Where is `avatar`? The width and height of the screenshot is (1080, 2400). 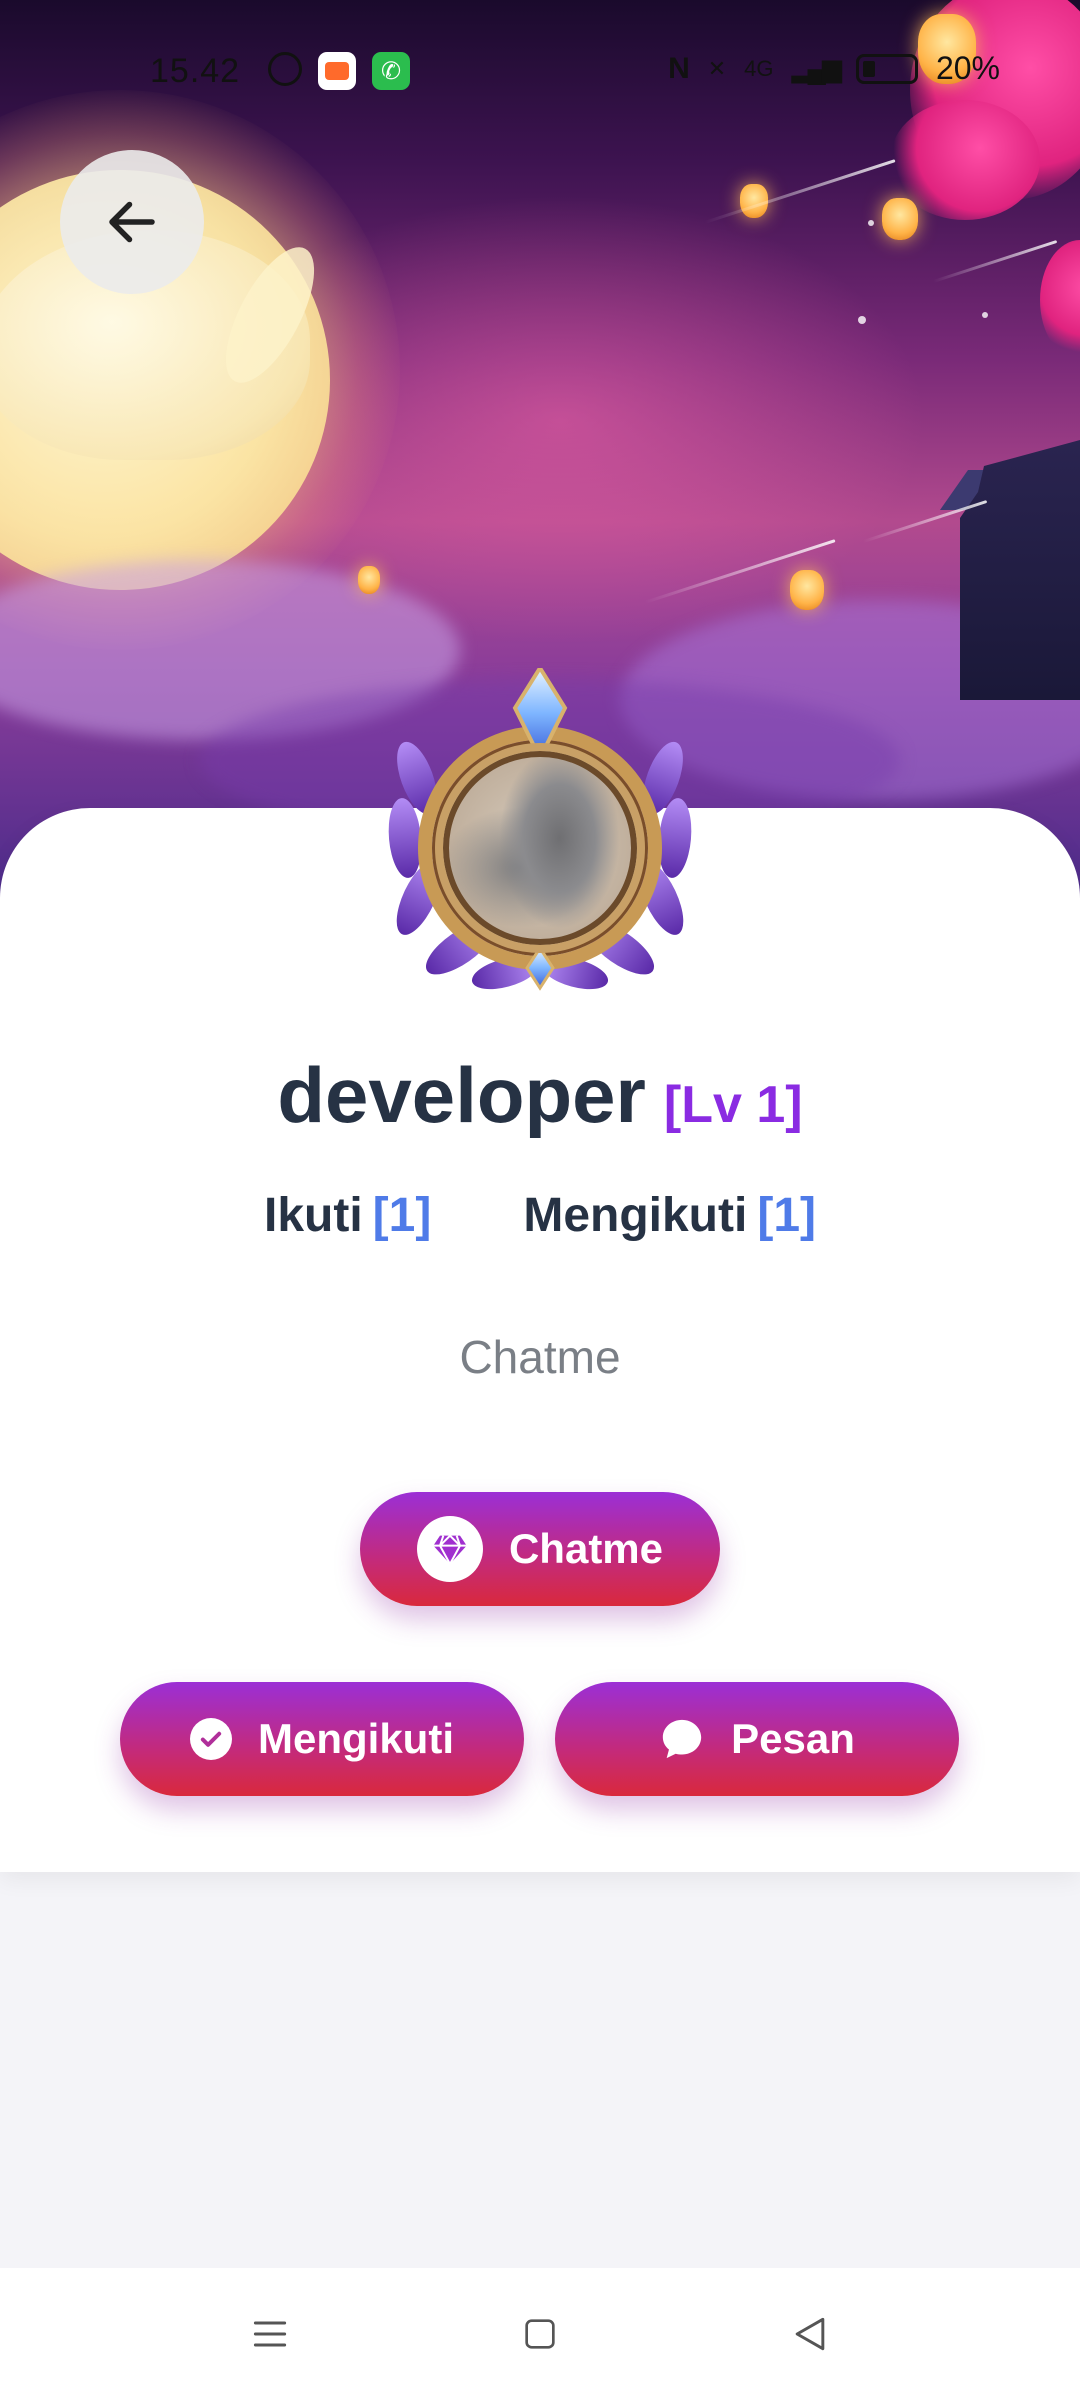
avatar is located at coordinates (540, 848).